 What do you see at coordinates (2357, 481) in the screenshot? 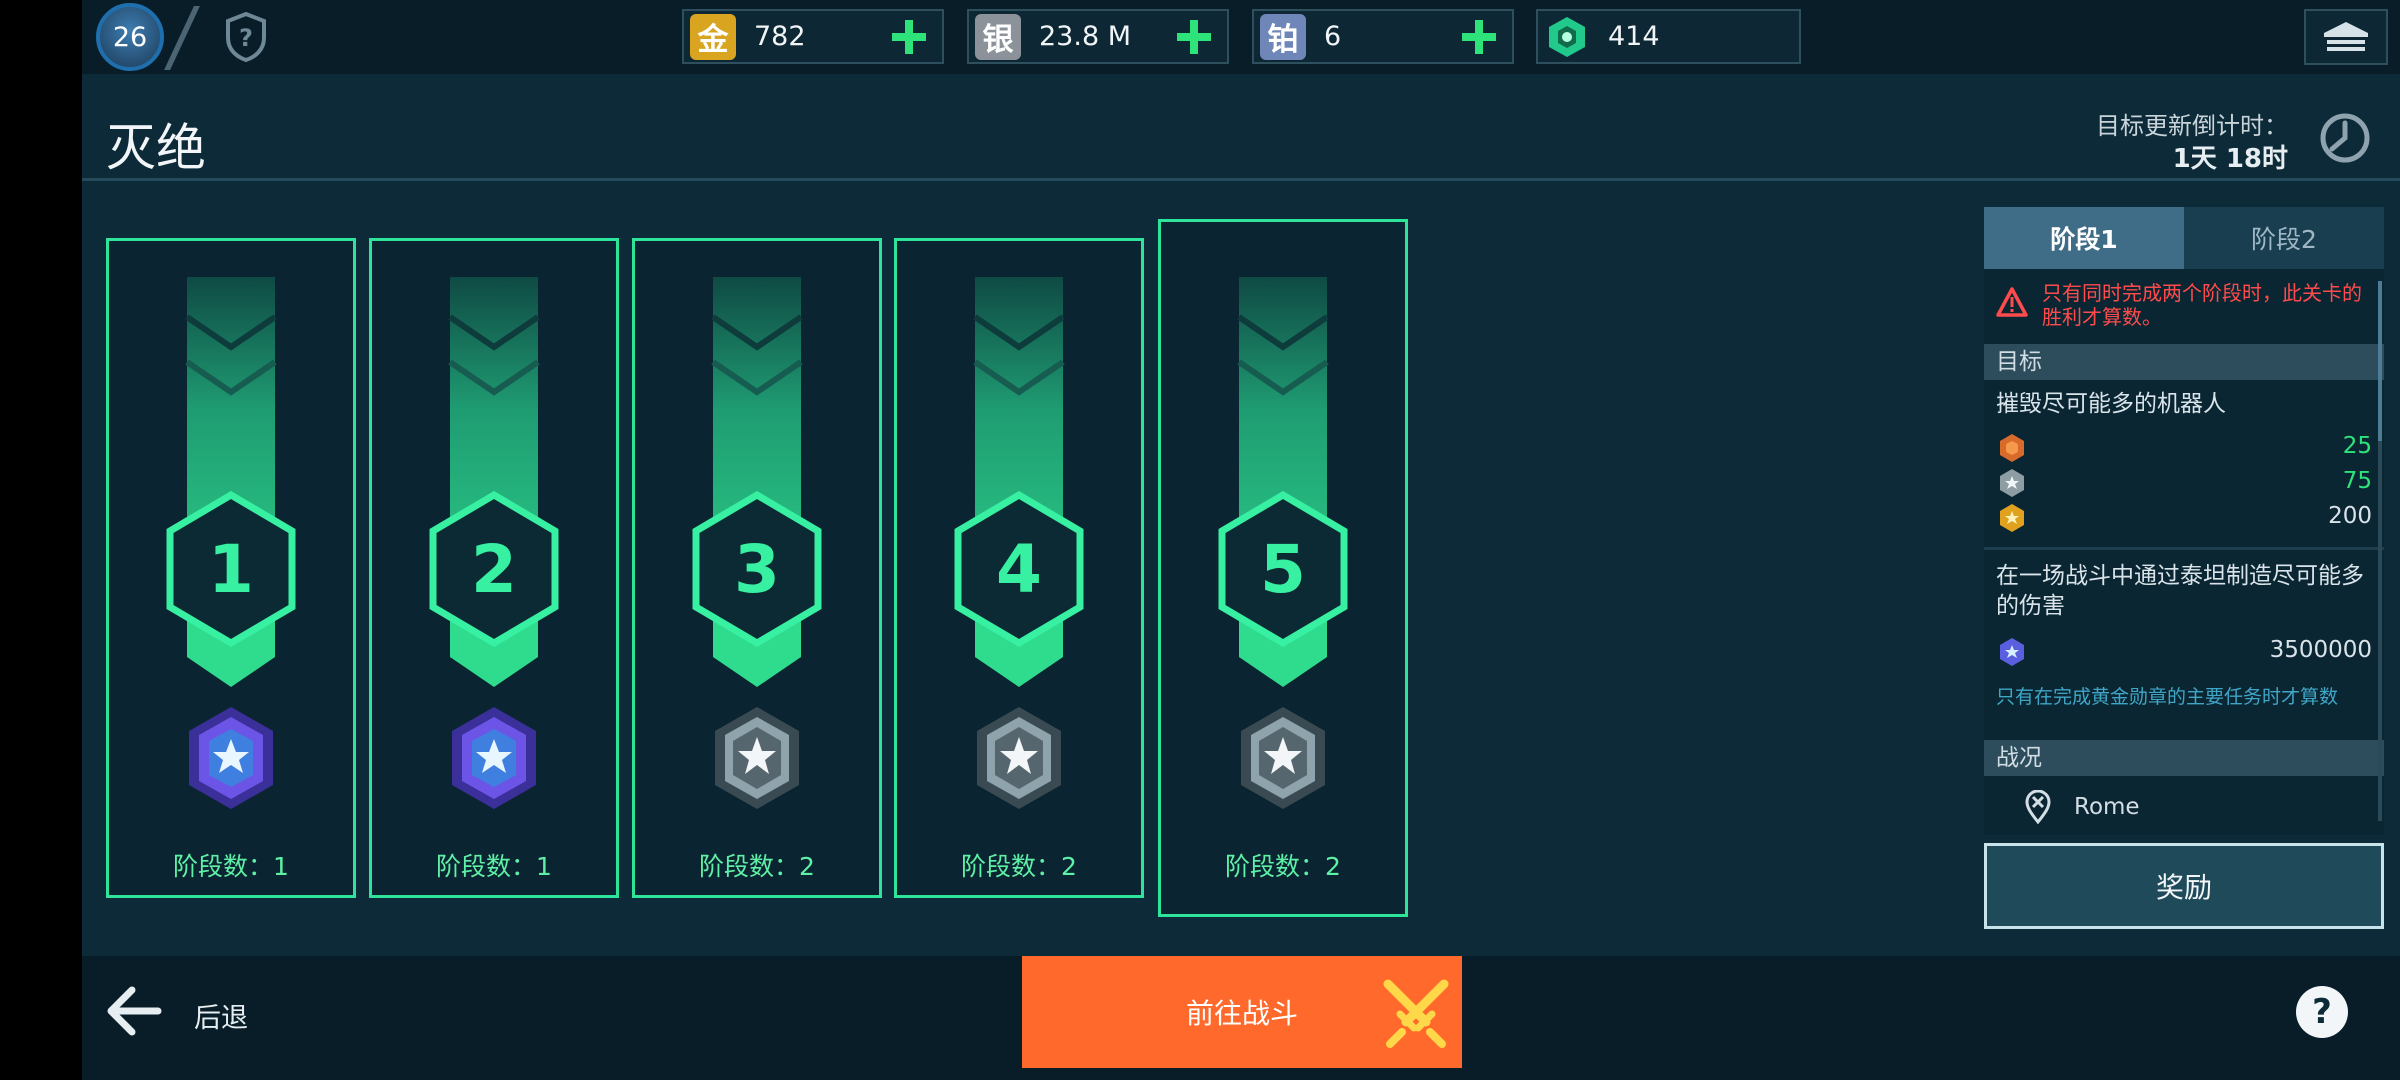
I see `objective-1-silver-value: 75` at bounding box center [2357, 481].